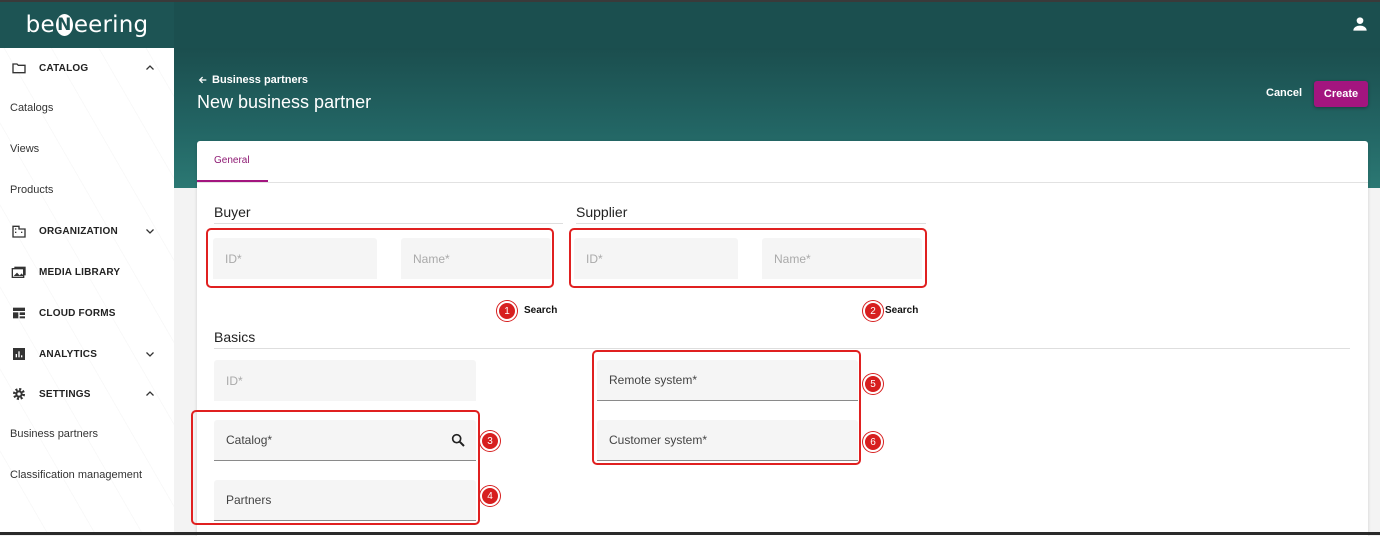 This screenshot has height=536, width=1380. What do you see at coordinates (19, 231) in the screenshot?
I see `building-icon` at bounding box center [19, 231].